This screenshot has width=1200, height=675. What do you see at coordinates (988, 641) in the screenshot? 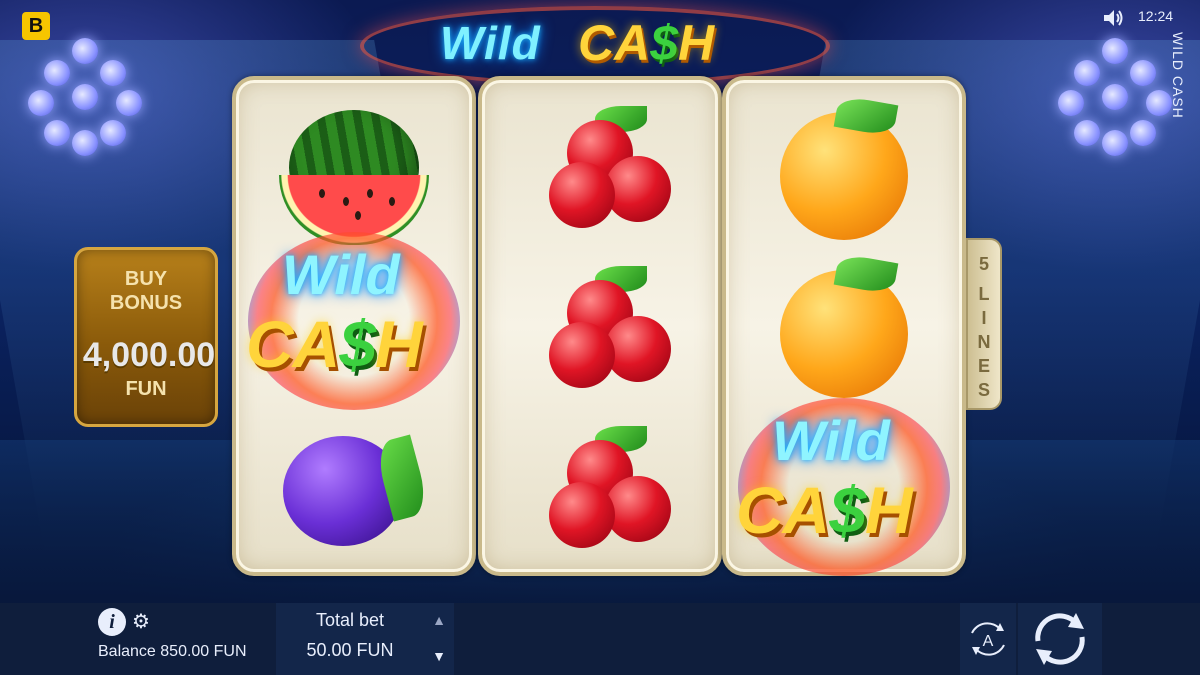
I see `autoplay-letter: A` at bounding box center [988, 641].